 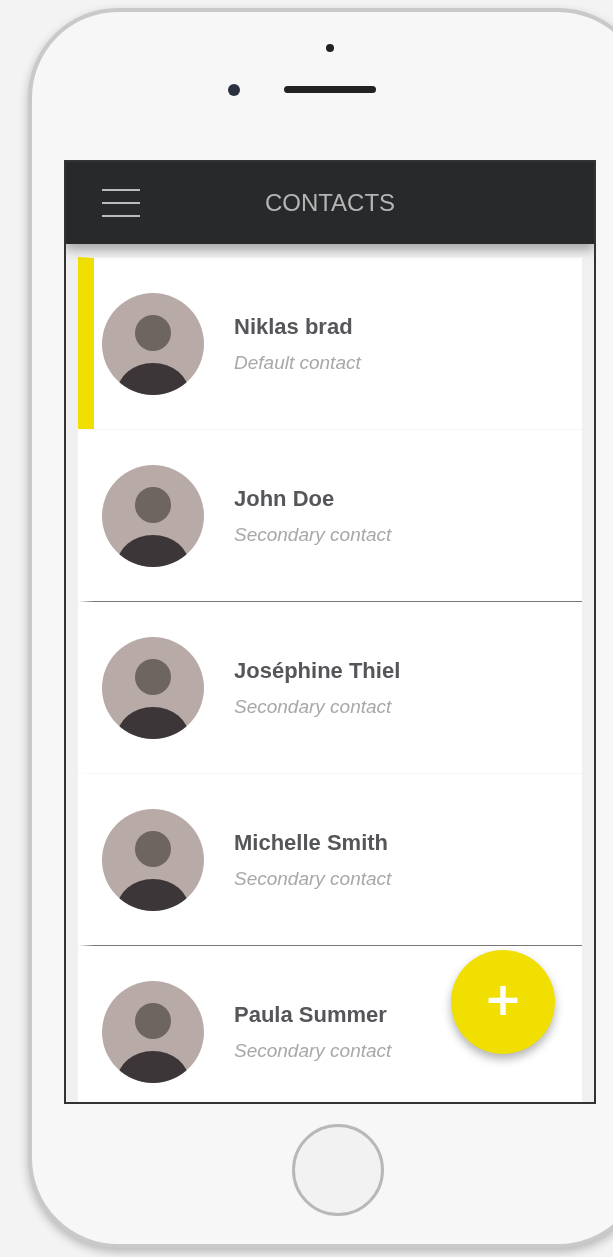 I want to click on contact-name: Michelle Smith, so click(x=312, y=842).